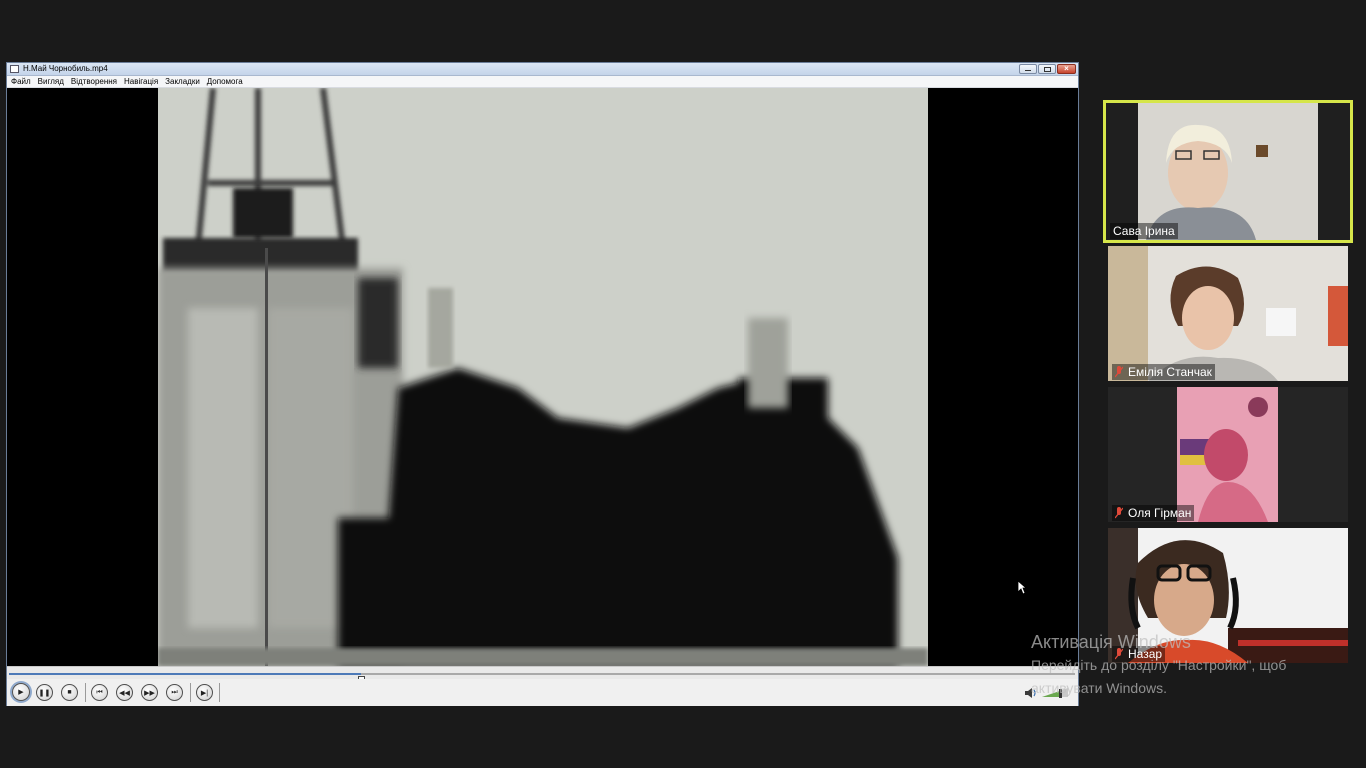 Image resolution: width=1366 pixels, height=768 pixels. What do you see at coordinates (23, 81) in the screenshot?
I see `menu-file: Файл` at bounding box center [23, 81].